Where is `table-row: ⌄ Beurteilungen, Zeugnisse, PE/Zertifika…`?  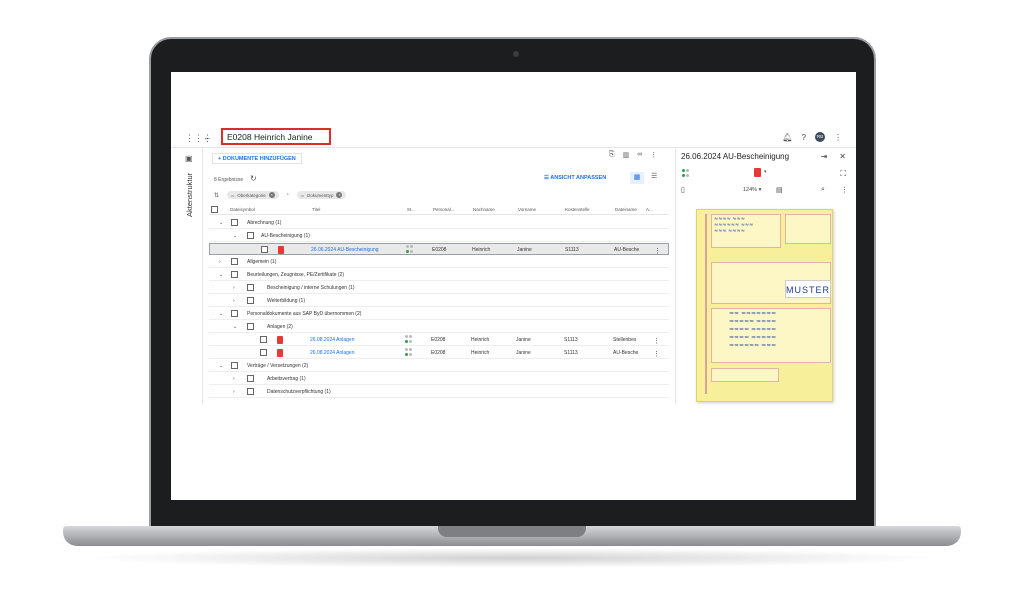 table-row: ⌄ Beurteilungen, Zeugnisse, PE/Zertifika… is located at coordinates (439, 275).